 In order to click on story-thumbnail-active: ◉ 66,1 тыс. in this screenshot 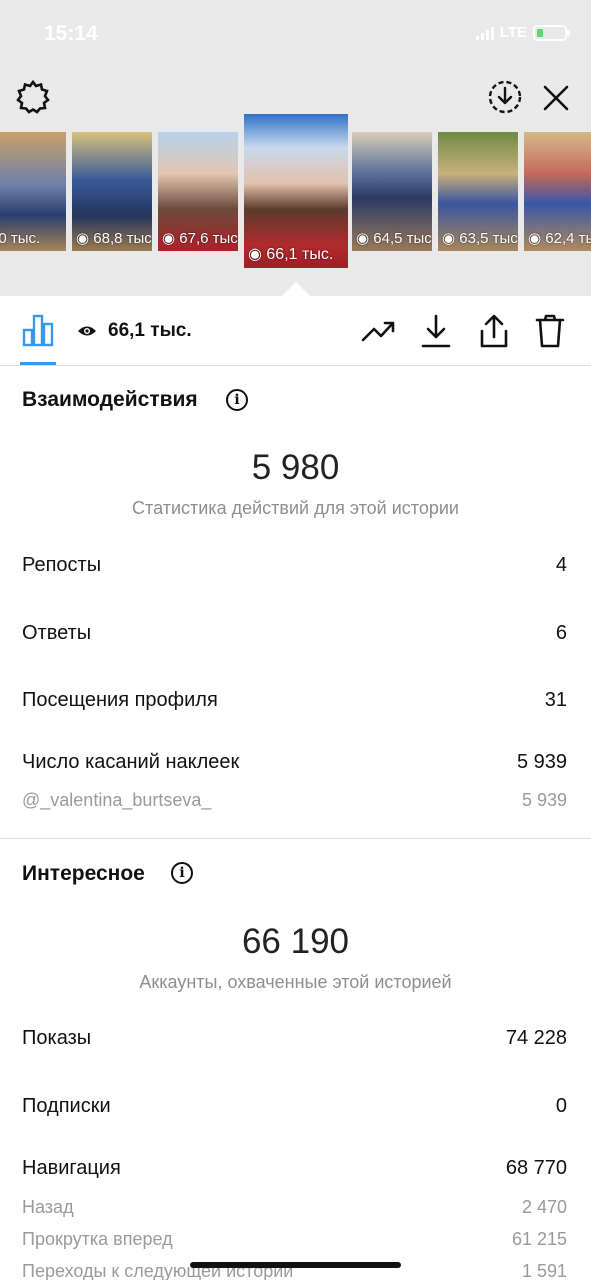, I will do `click(296, 191)`.